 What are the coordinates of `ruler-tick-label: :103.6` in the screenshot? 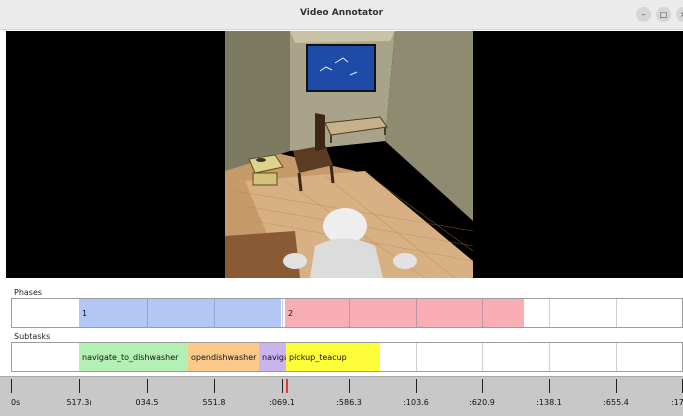 It's located at (416, 402).